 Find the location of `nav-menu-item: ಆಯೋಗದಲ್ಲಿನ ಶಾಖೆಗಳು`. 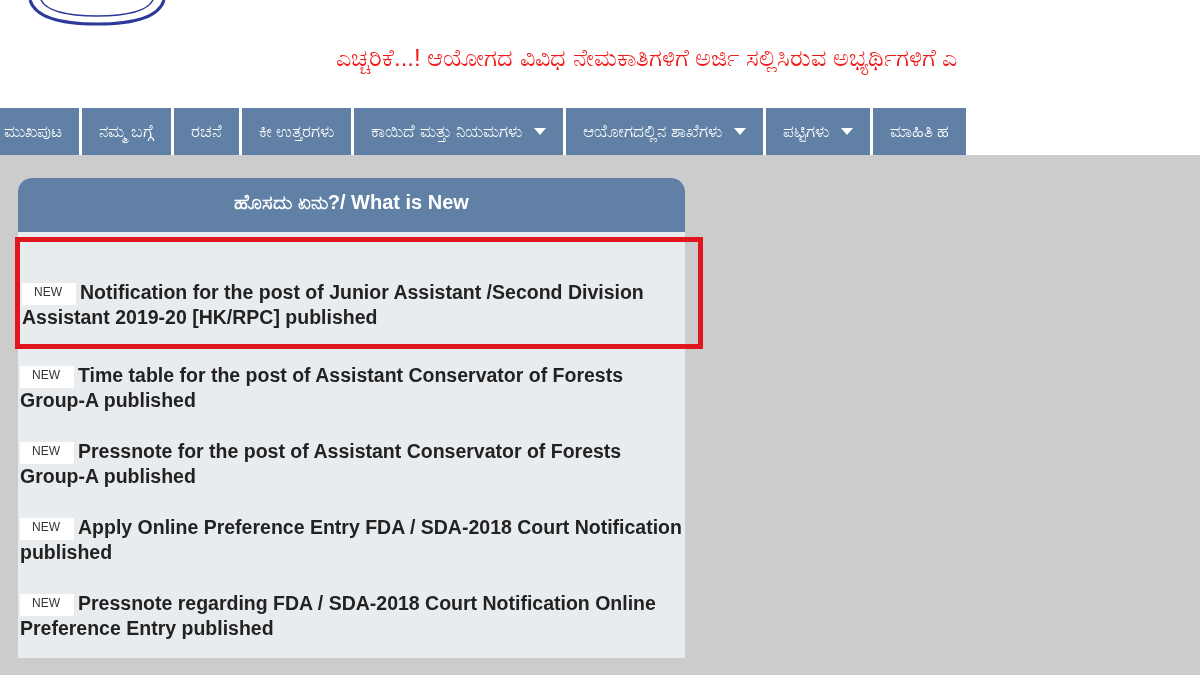

nav-menu-item: ಆಯೋಗದಲ್ಲಿನ ಶಾಖೆಗಳು is located at coordinates (664, 131).